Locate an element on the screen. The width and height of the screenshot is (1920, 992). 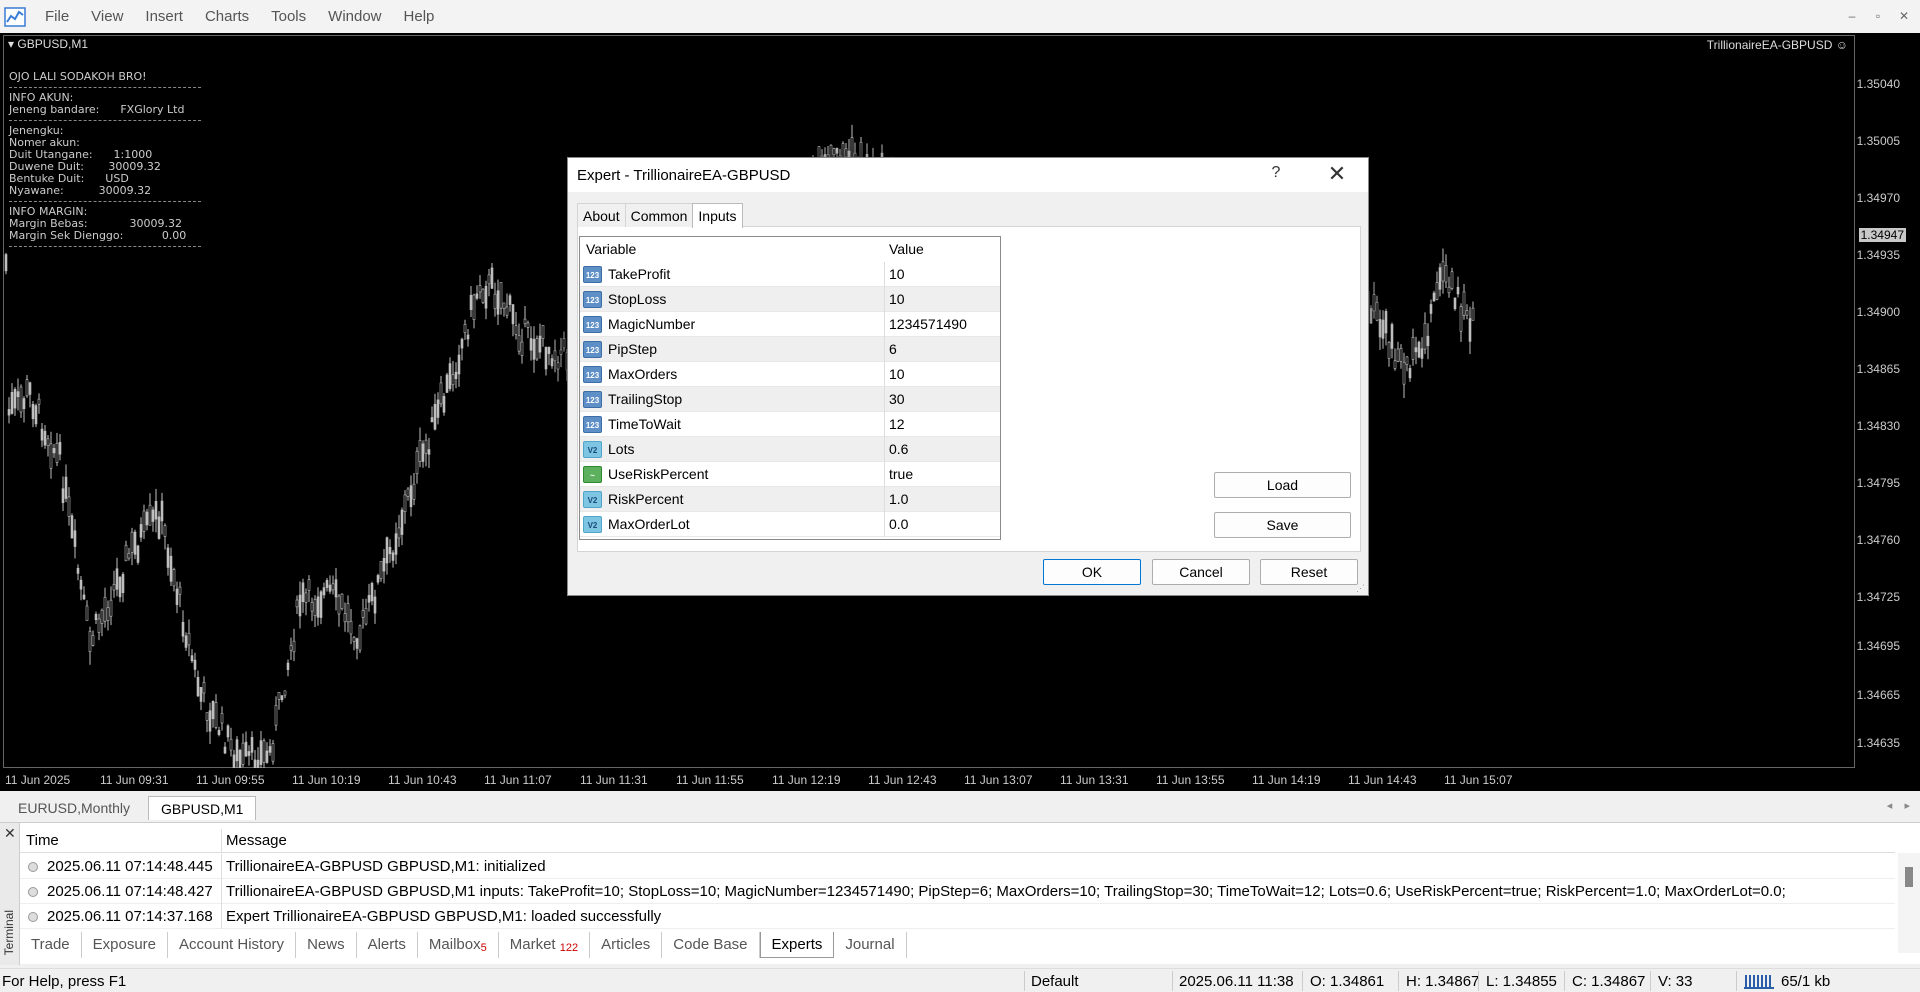
tab-inputs: Inputs is located at coordinates (717, 215).